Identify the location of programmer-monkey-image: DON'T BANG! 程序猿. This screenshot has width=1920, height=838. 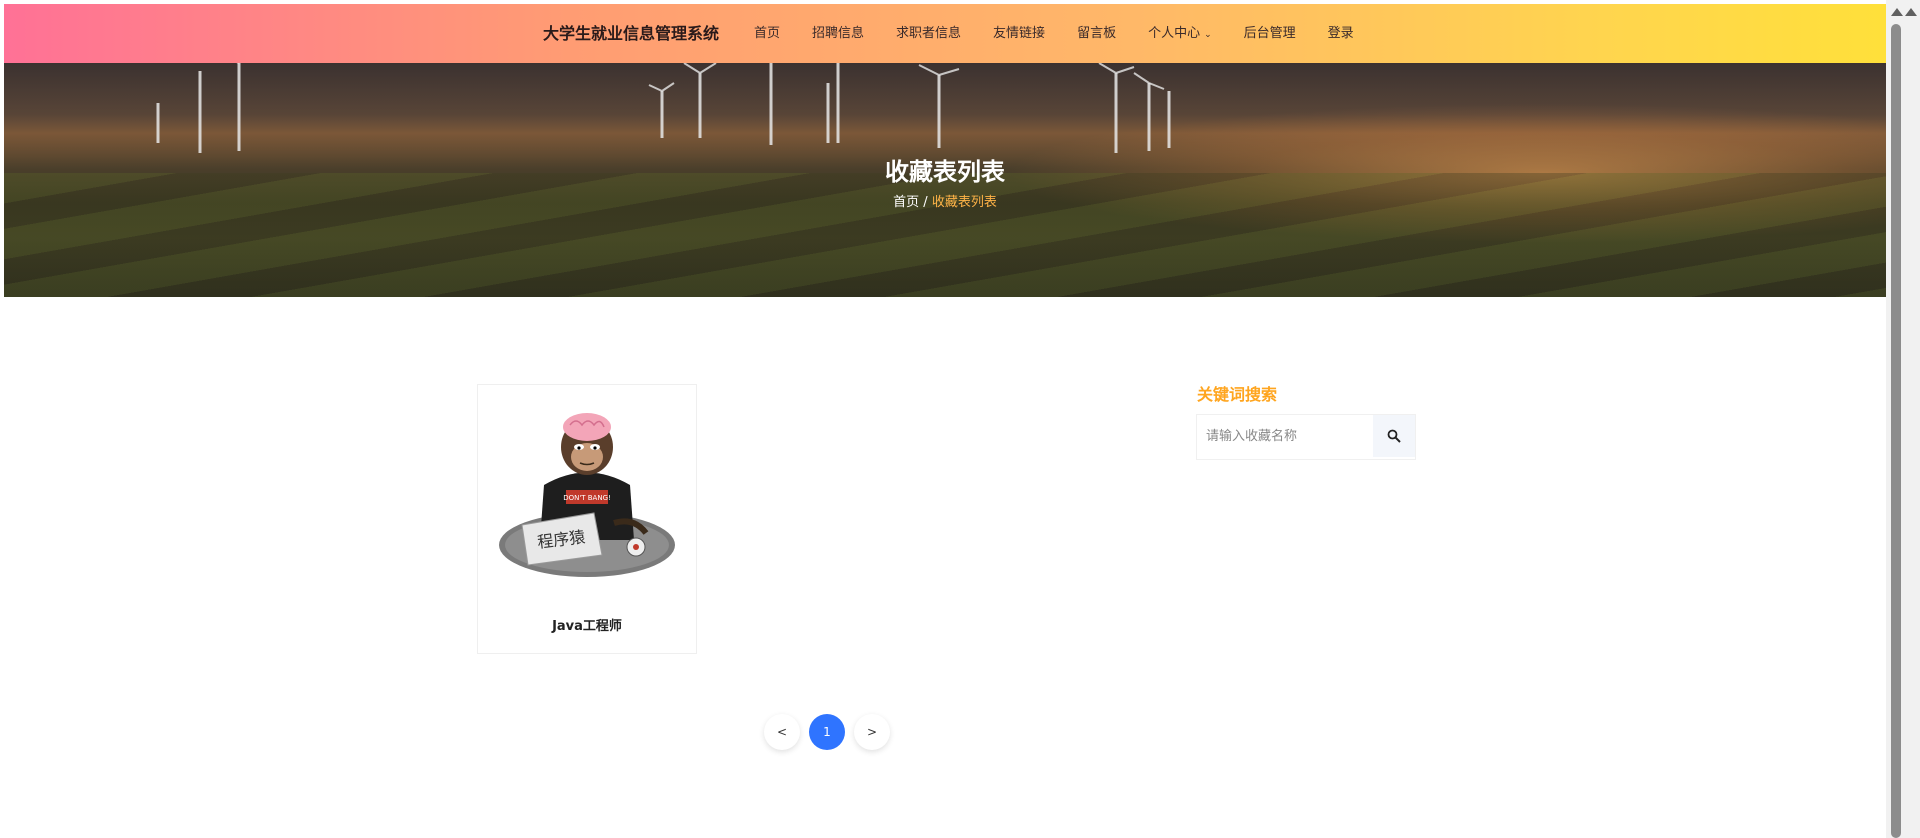
(587, 495).